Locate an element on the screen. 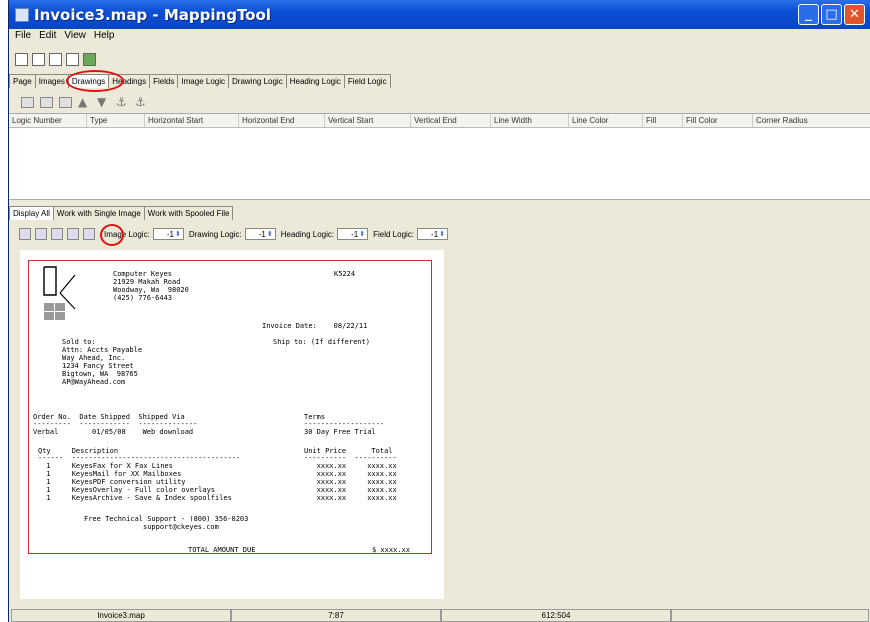 This screenshot has width=870, height=622. heading-logic-spinner: -1 ⬍ is located at coordinates (353, 234).